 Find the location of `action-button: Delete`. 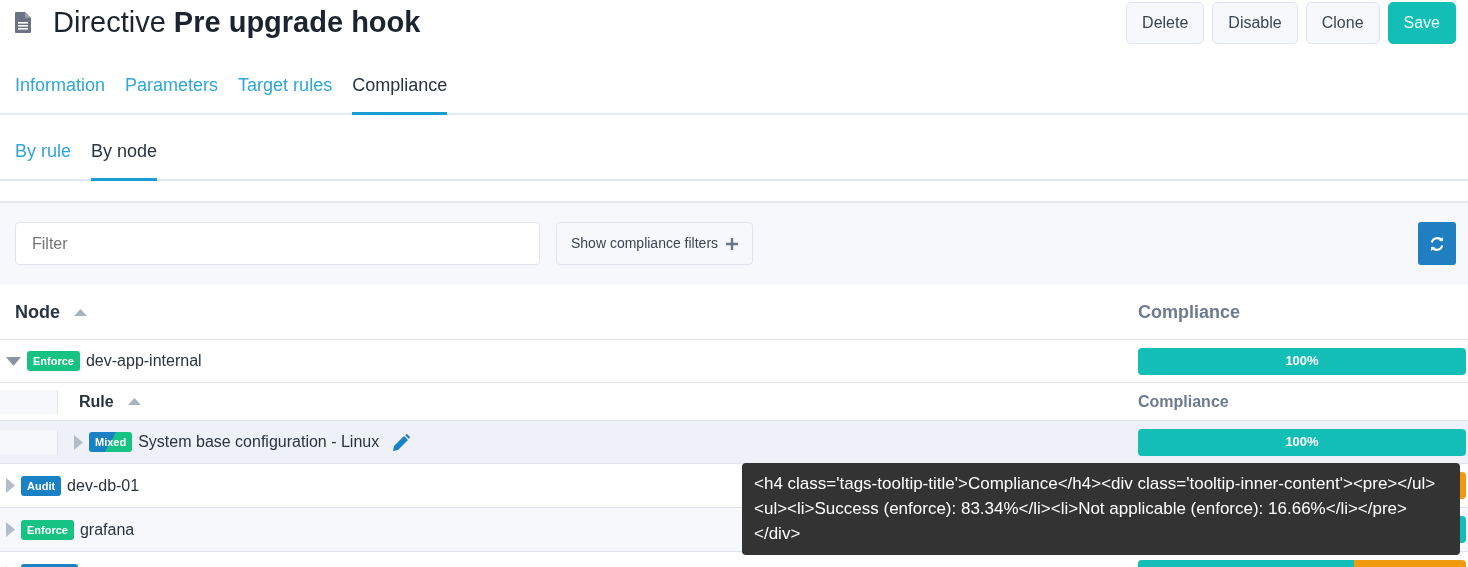

action-button: Delete is located at coordinates (1165, 22).